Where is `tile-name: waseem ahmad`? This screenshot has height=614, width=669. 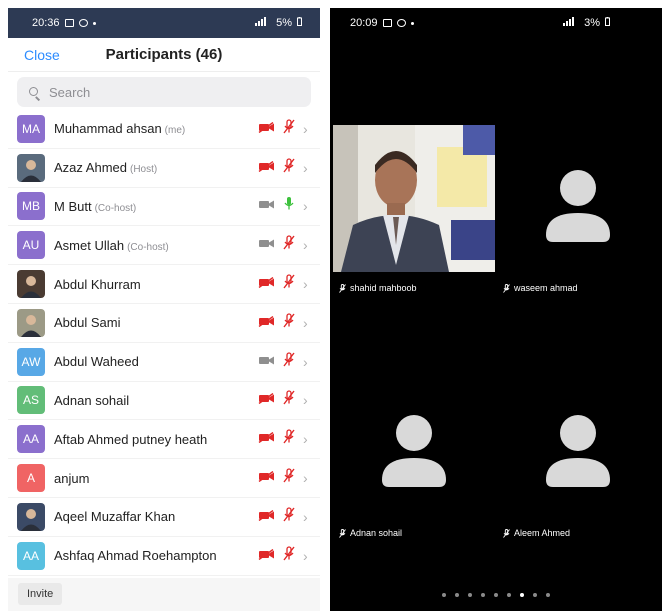 tile-name: waseem ahmad is located at coordinates (546, 288).